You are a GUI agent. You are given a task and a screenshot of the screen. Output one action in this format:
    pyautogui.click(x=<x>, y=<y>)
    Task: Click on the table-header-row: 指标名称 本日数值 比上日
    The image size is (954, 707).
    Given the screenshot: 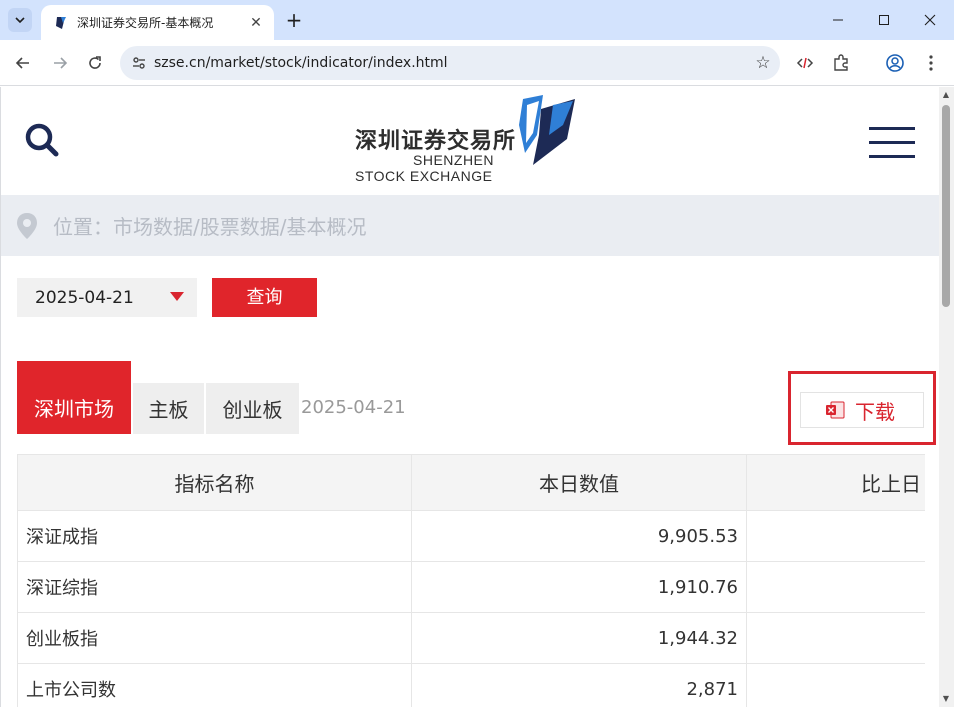 What is the action you would take?
    pyautogui.click(x=471, y=482)
    